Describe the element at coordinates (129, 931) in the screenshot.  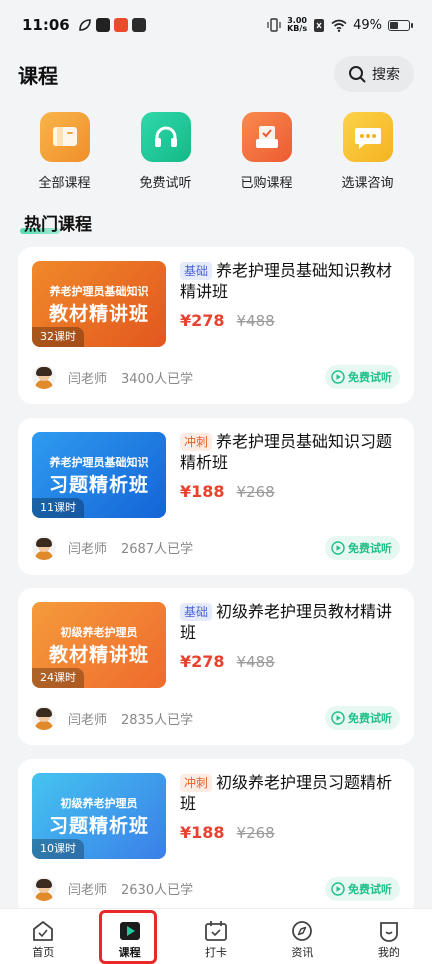
I see `course-play-icon` at that location.